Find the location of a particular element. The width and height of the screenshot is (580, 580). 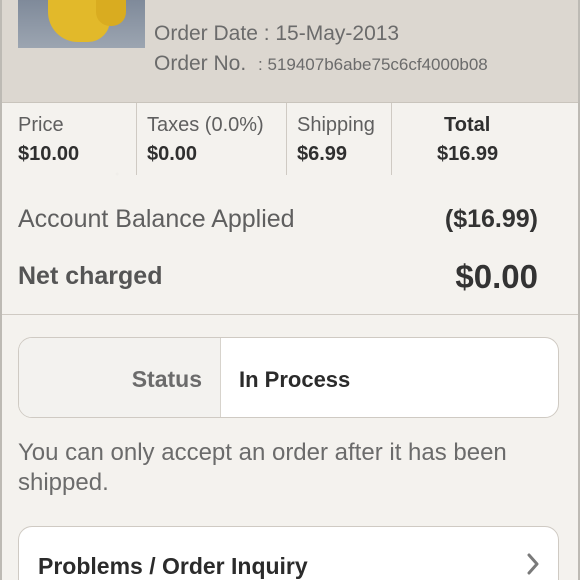

total-cell: Total $16.99 is located at coordinates (472, 139).